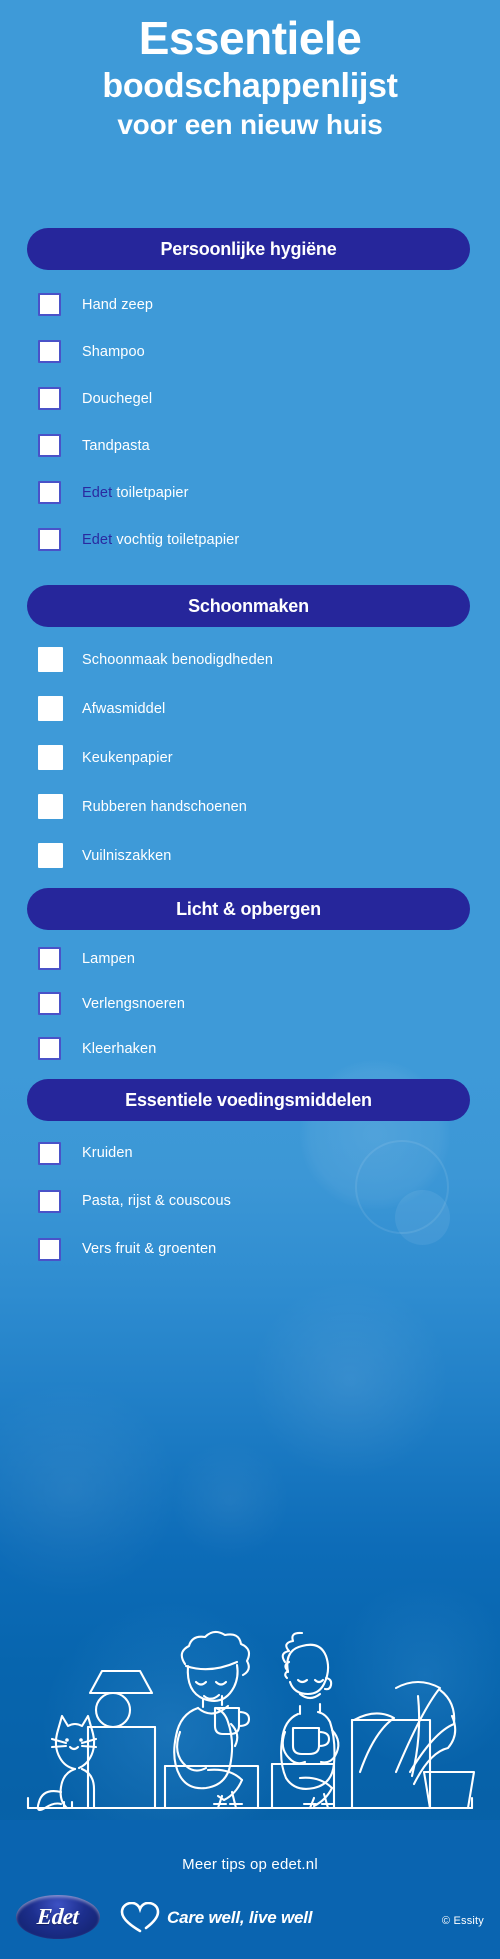 Image resolution: width=500 pixels, height=1959 pixels. Describe the element at coordinates (176, 539) in the screenshot. I see `checklist-item-label-rest: vochtig toiletpapier` at that location.